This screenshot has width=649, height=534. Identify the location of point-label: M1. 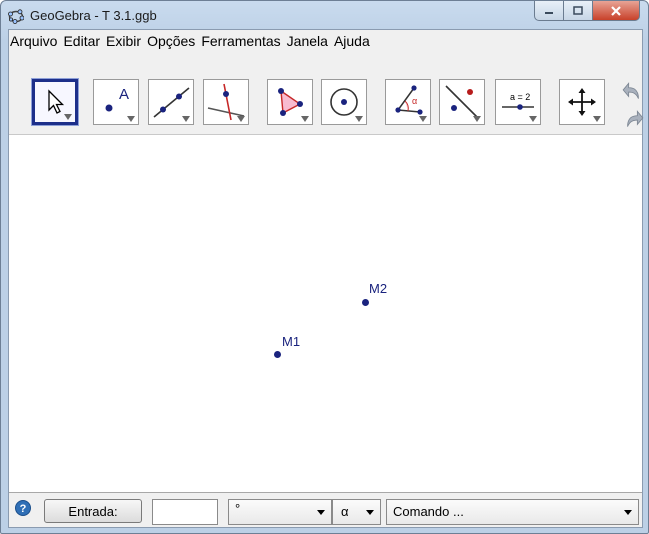
(291, 341).